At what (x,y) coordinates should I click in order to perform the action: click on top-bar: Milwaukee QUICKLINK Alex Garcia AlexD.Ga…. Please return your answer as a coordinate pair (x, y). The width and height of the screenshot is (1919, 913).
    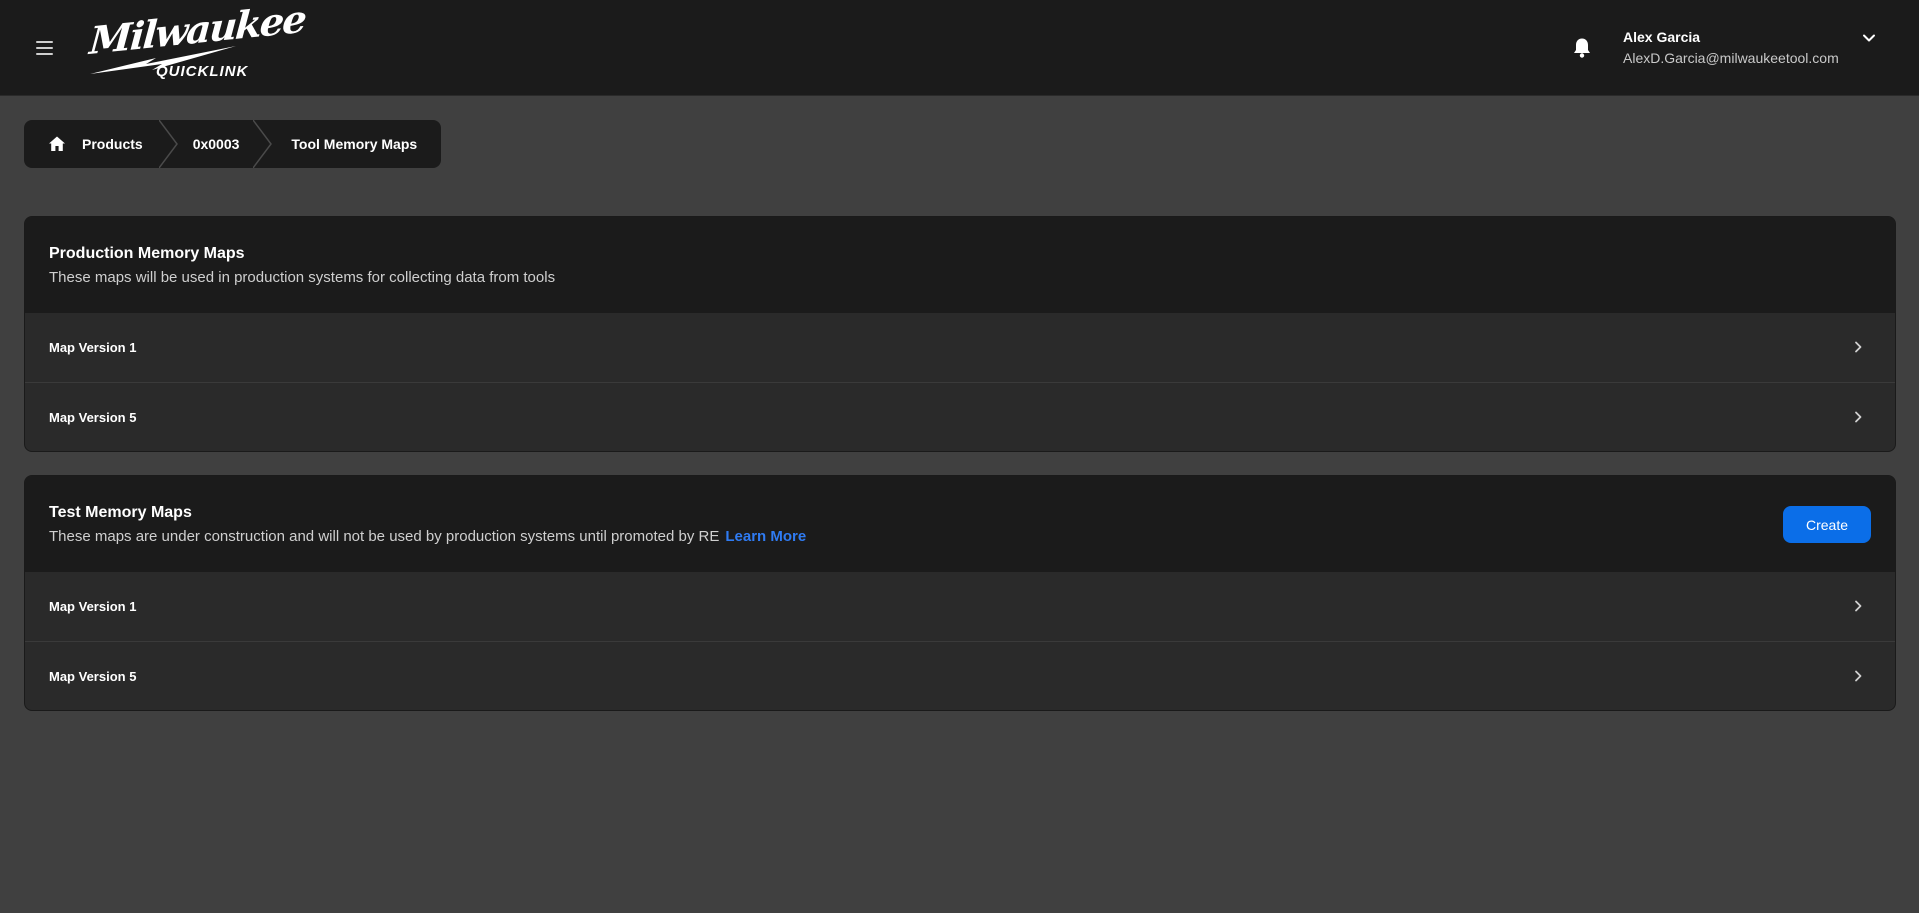
    Looking at the image, I should click on (959, 48).